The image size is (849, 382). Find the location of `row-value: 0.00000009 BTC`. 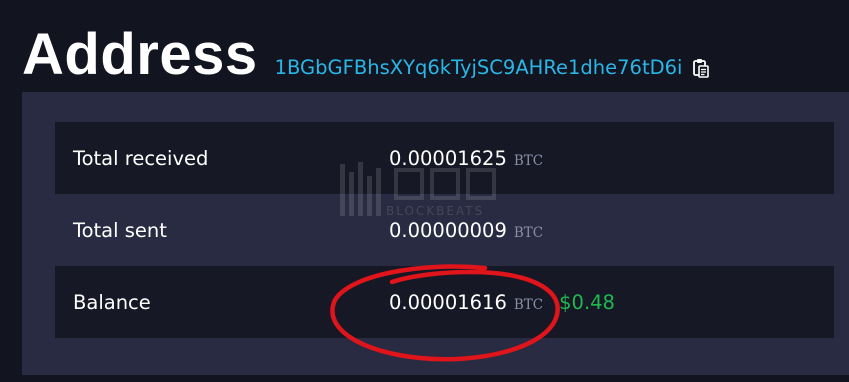

row-value: 0.00000009 BTC is located at coordinates (466, 230).